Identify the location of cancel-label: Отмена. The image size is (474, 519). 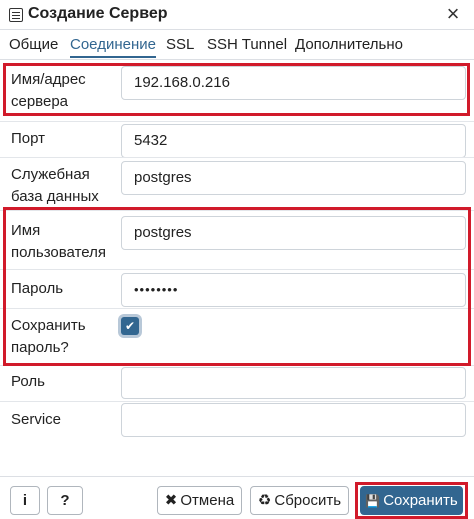
(207, 500).